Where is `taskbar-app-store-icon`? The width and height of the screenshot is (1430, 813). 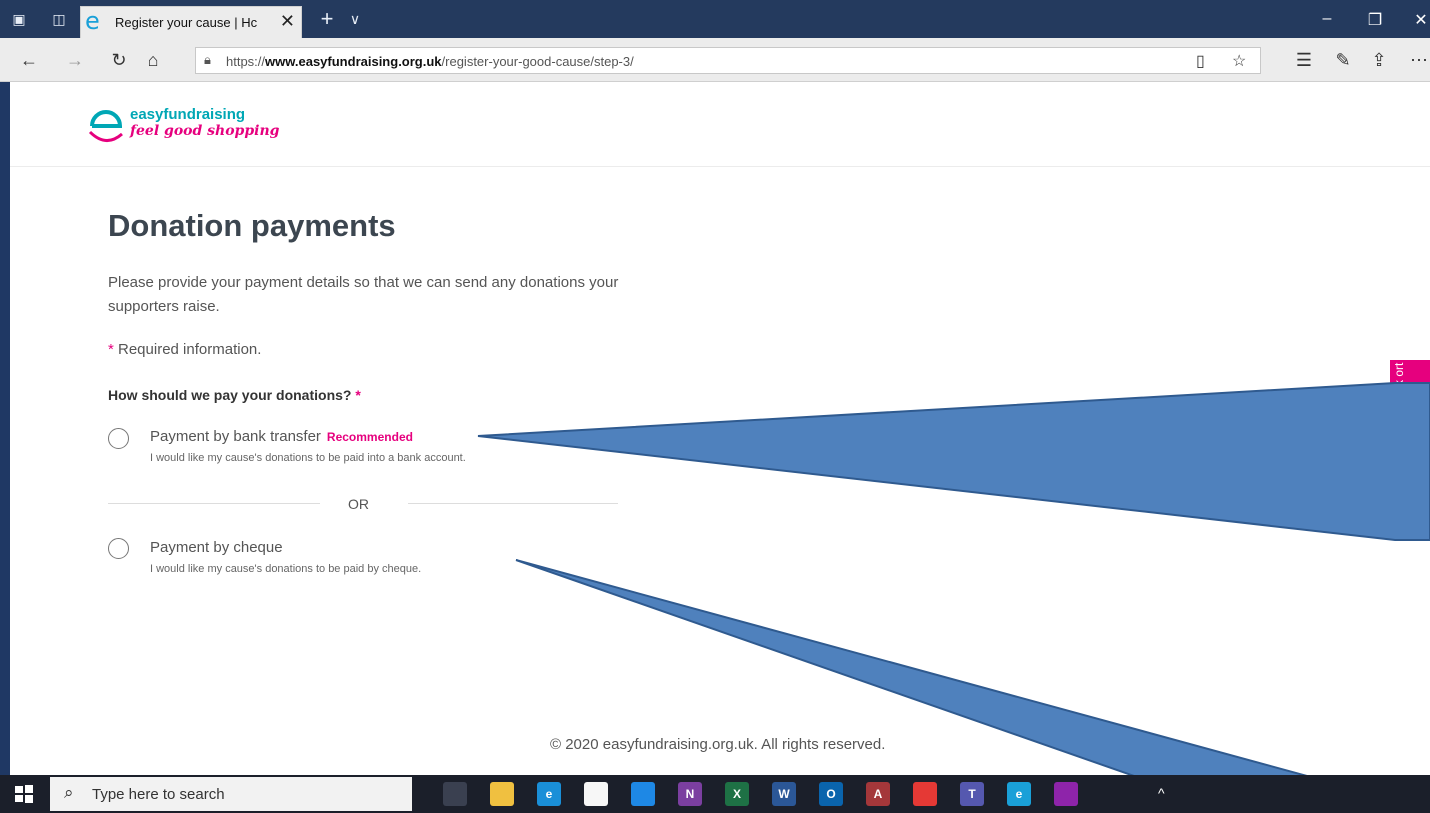 taskbar-app-store-icon is located at coordinates (596, 794).